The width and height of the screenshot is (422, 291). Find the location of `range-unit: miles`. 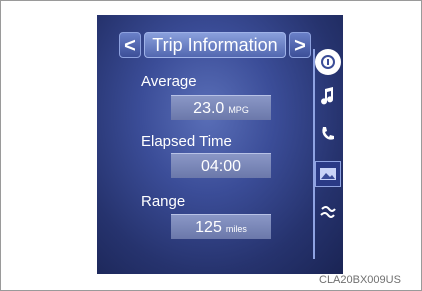

range-unit: miles is located at coordinates (236, 229).